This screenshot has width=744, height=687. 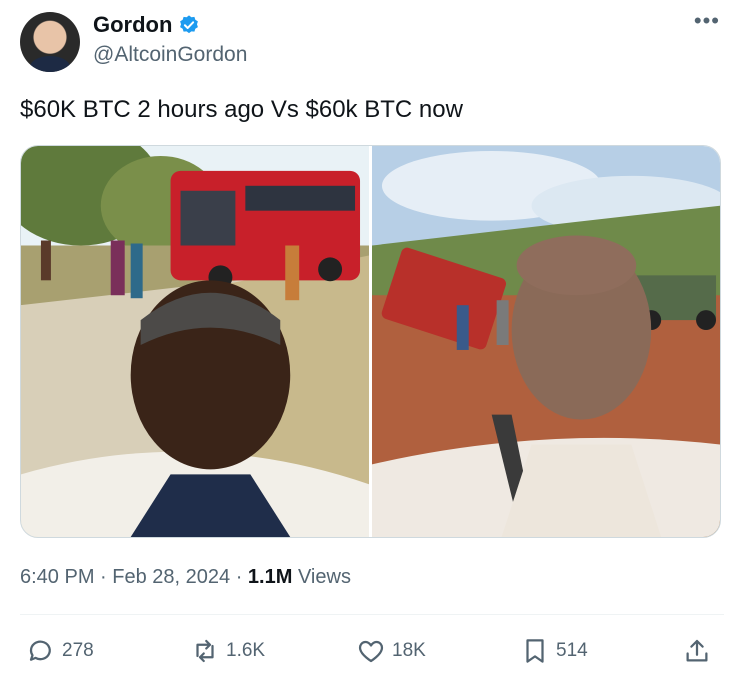 I want to click on share-icon, so click(x=697, y=650).